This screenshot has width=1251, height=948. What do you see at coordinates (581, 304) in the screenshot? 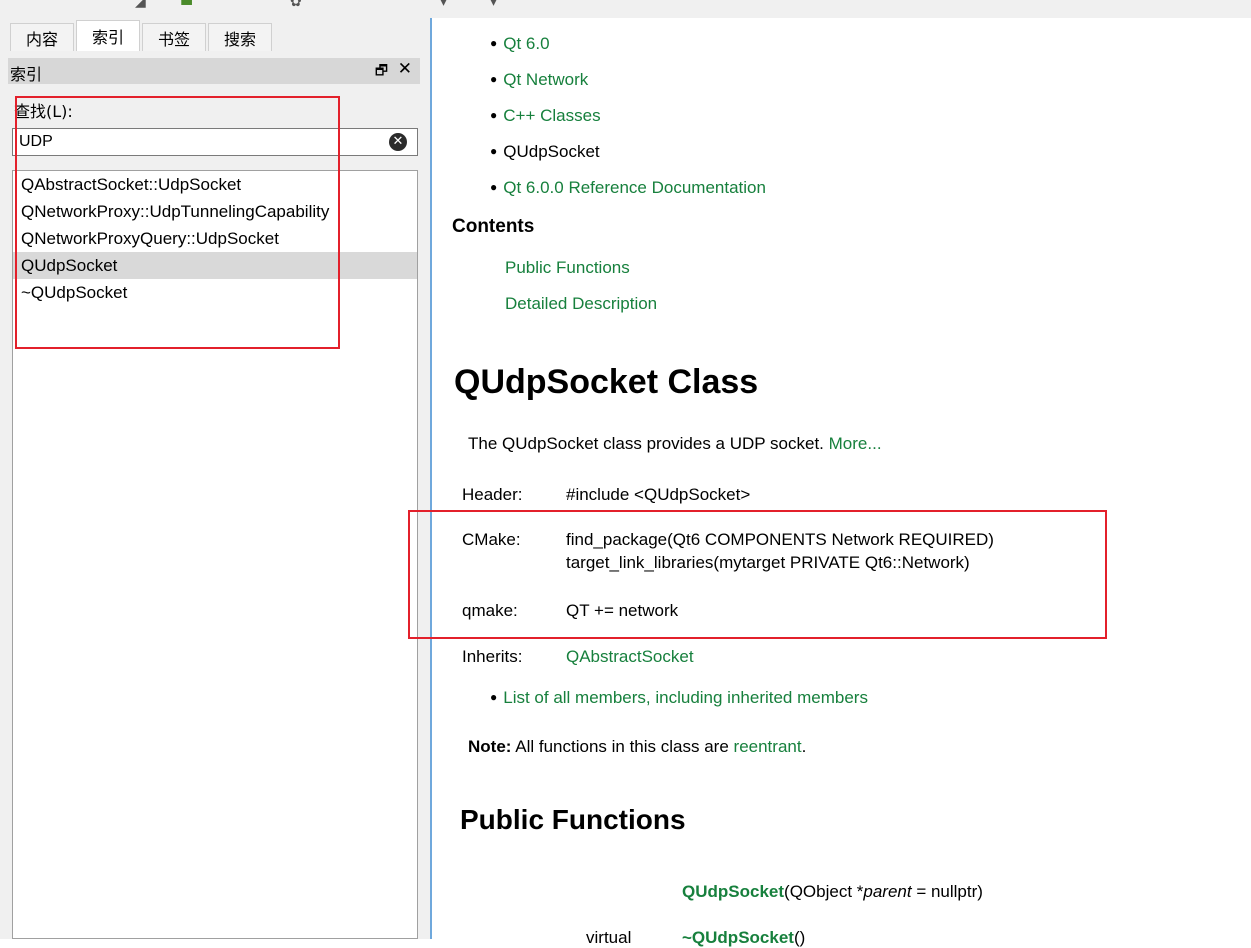
I see `toc-link-detailed-description: Detailed Description` at bounding box center [581, 304].